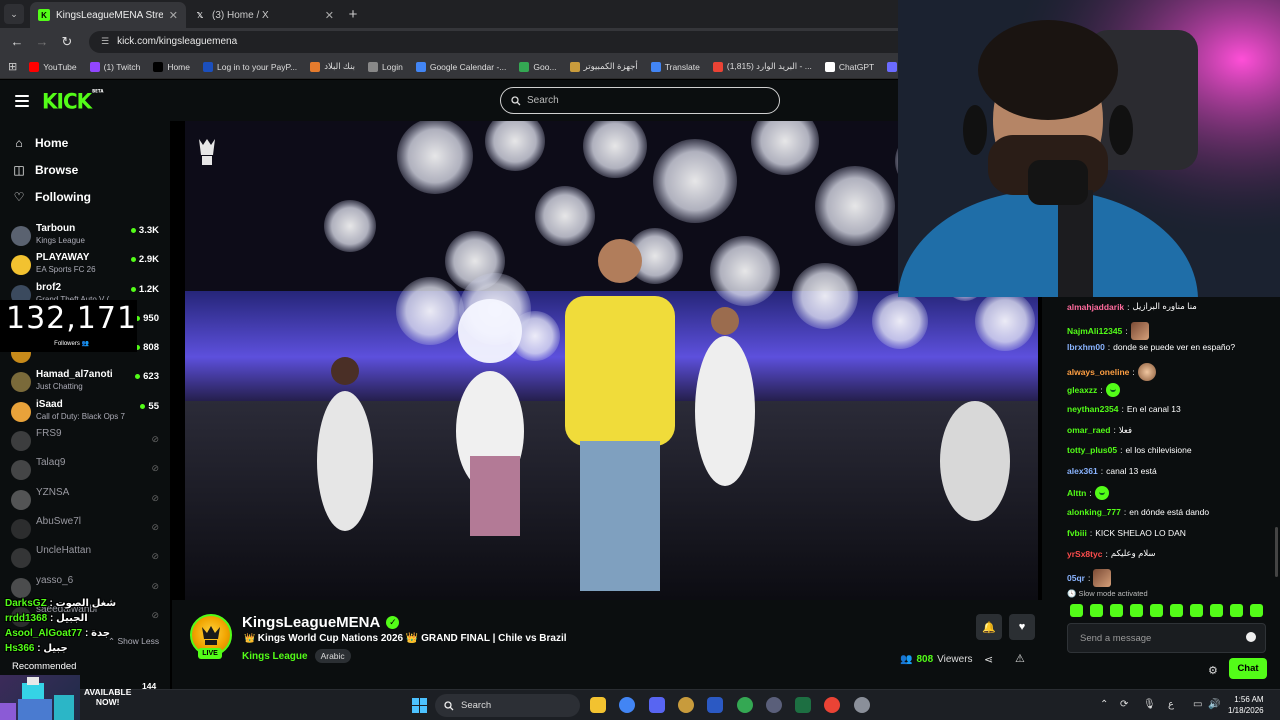  Describe the element at coordinates (85, 142) in the screenshot. I see `nav-home: ⌂ Home` at that location.